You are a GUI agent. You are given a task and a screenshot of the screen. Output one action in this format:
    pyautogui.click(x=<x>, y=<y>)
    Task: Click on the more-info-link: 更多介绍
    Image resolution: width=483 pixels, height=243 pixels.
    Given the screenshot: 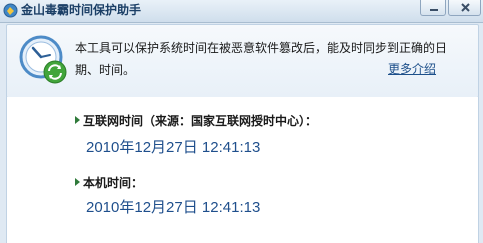 What is the action you would take?
    pyautogui.click(x=412, y=68)
    